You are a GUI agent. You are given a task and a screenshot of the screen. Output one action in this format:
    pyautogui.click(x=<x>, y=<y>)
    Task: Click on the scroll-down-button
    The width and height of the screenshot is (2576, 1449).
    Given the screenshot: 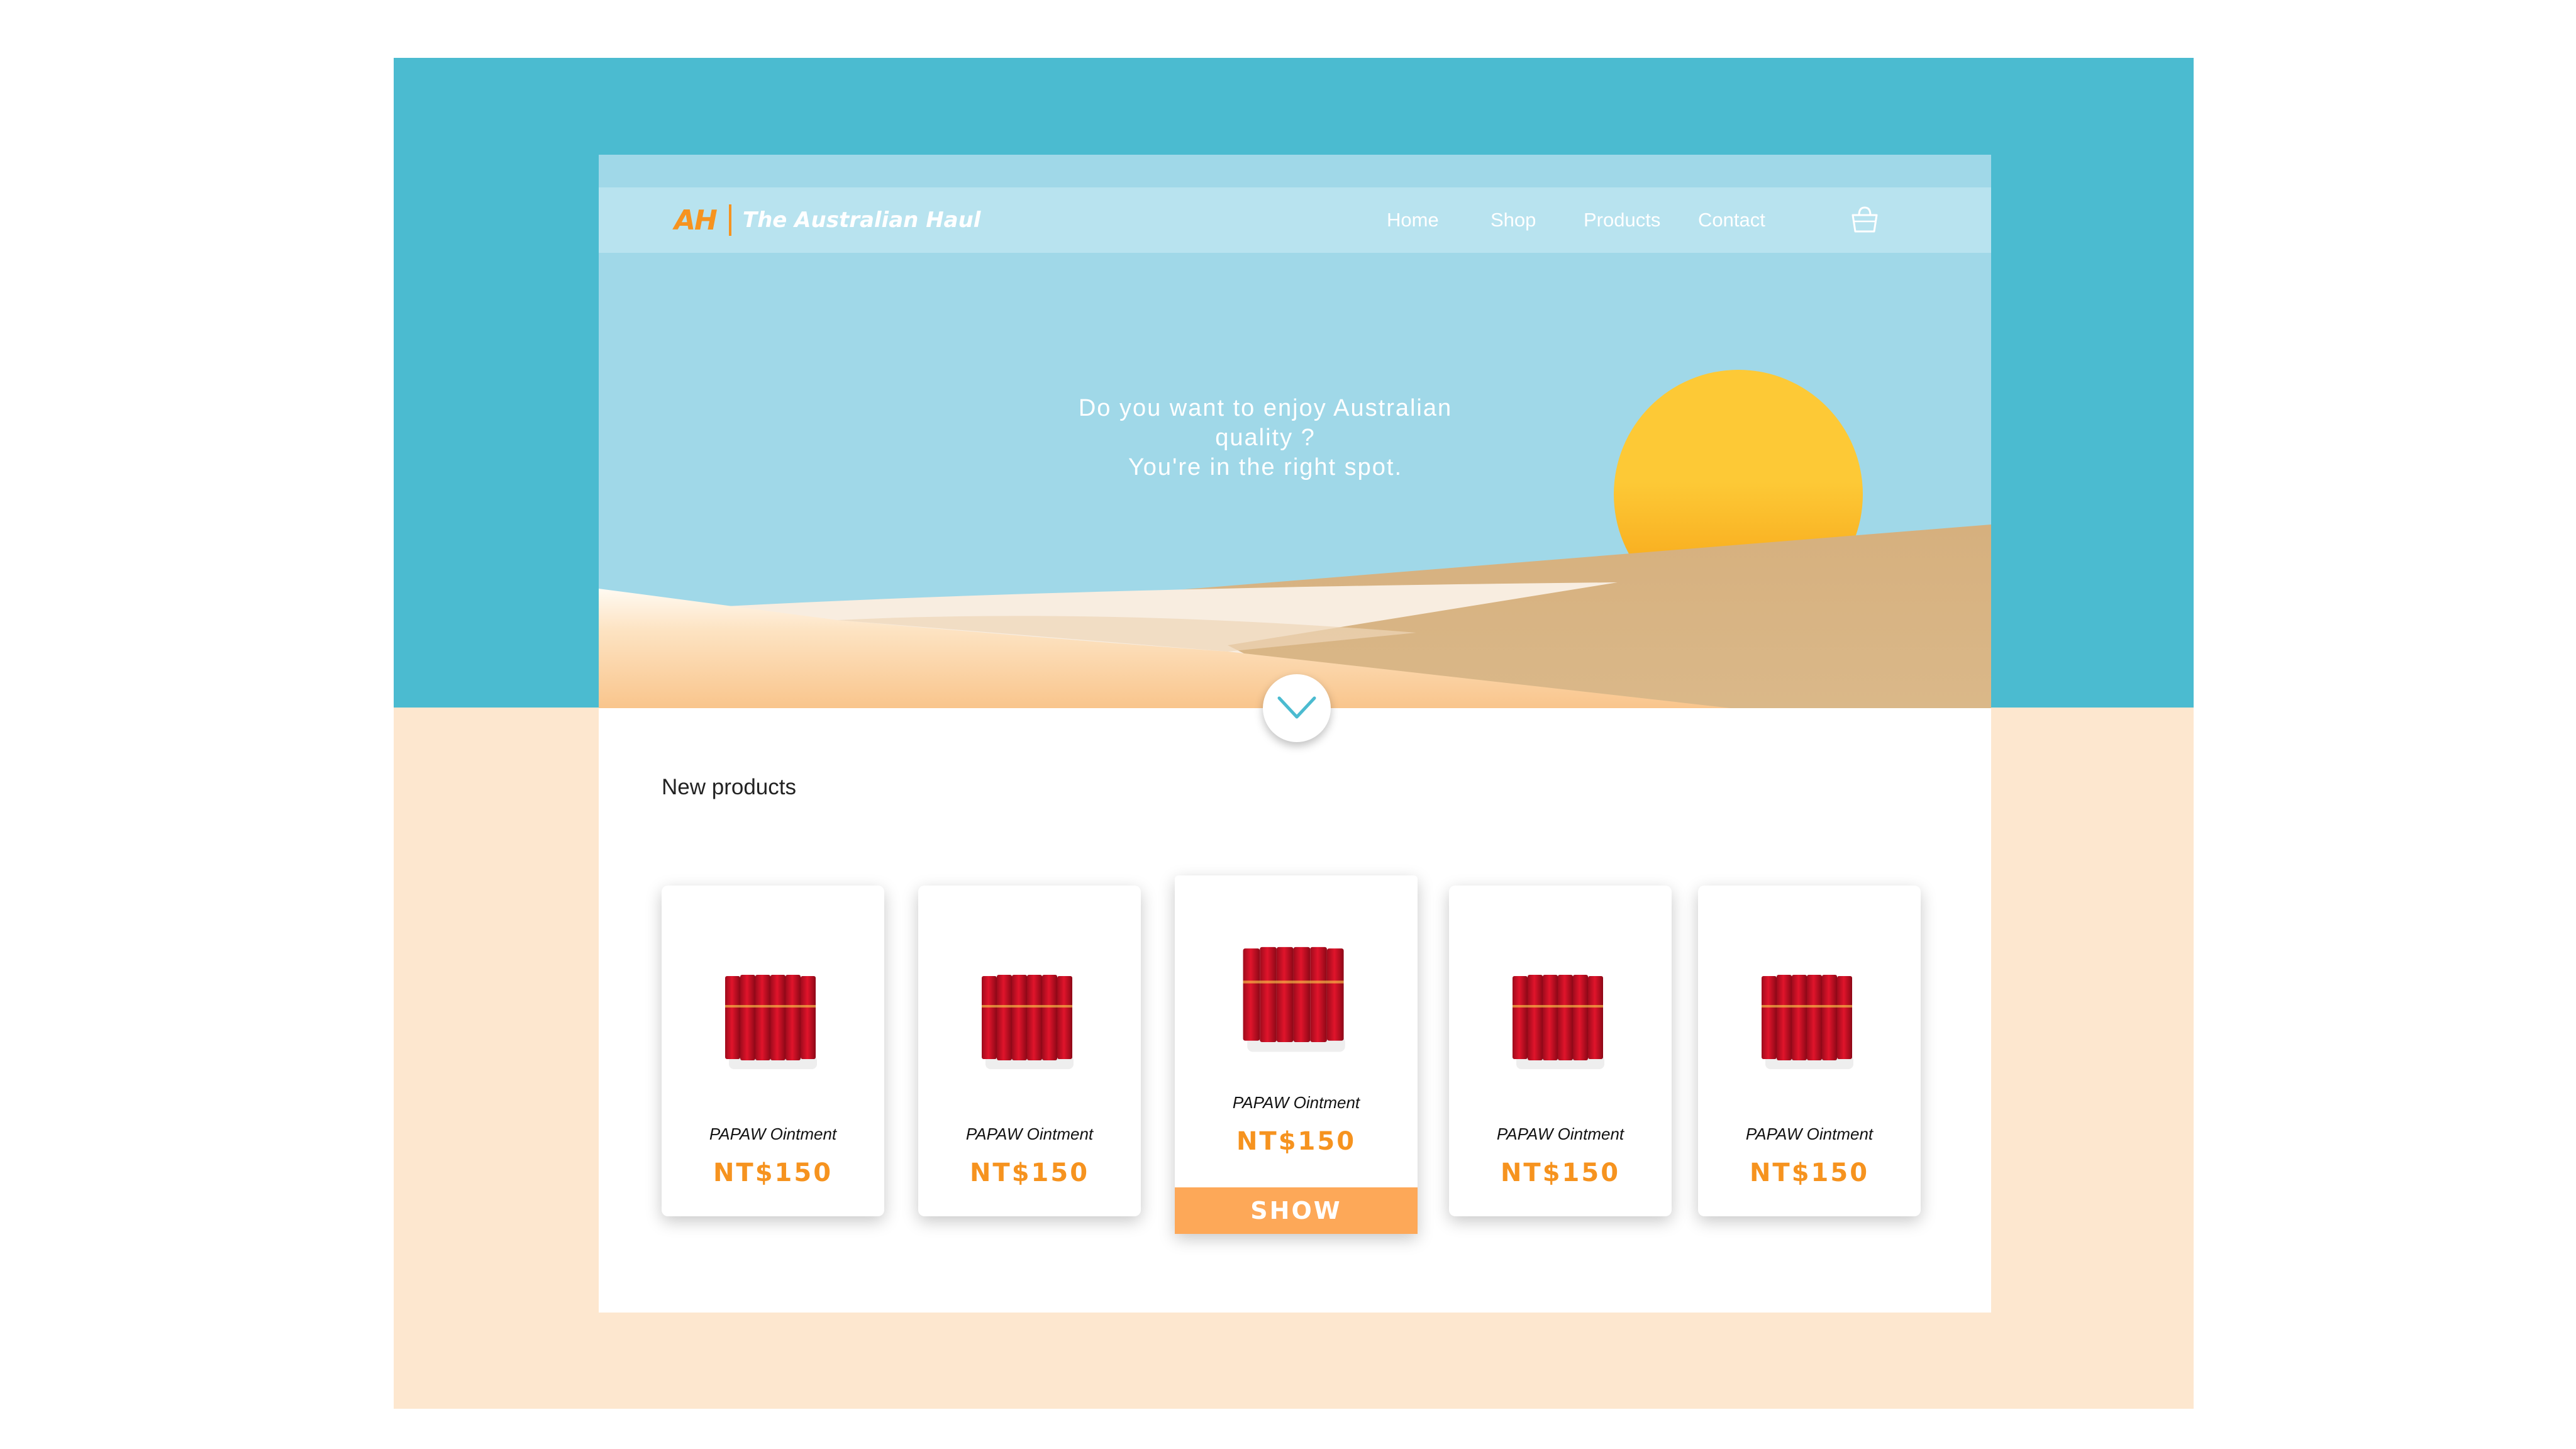 What is the action you would take?
    pyautogui.click(x=1297, y=708)
    